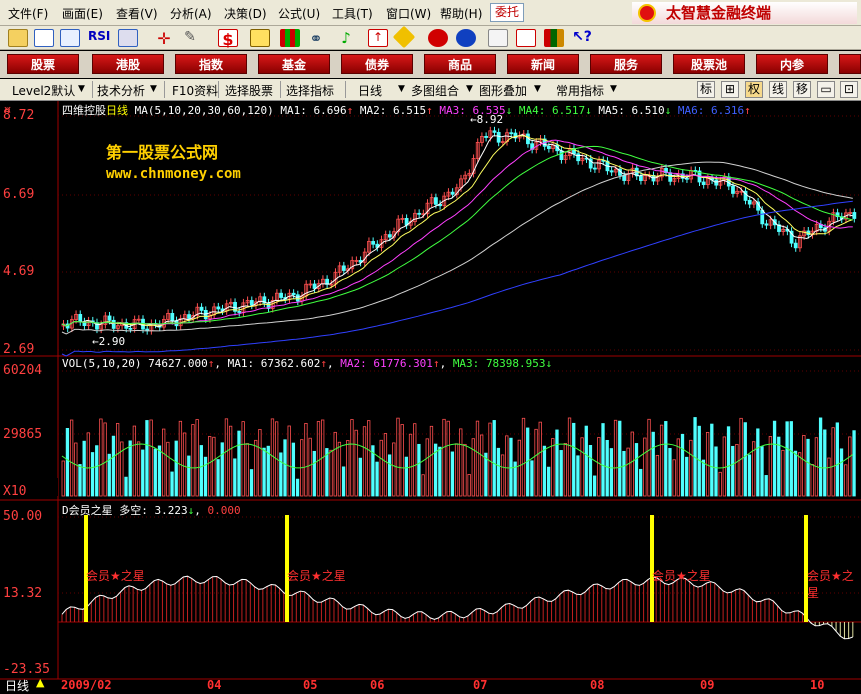  I want to click on chart-window-icon, so click(44, 38).